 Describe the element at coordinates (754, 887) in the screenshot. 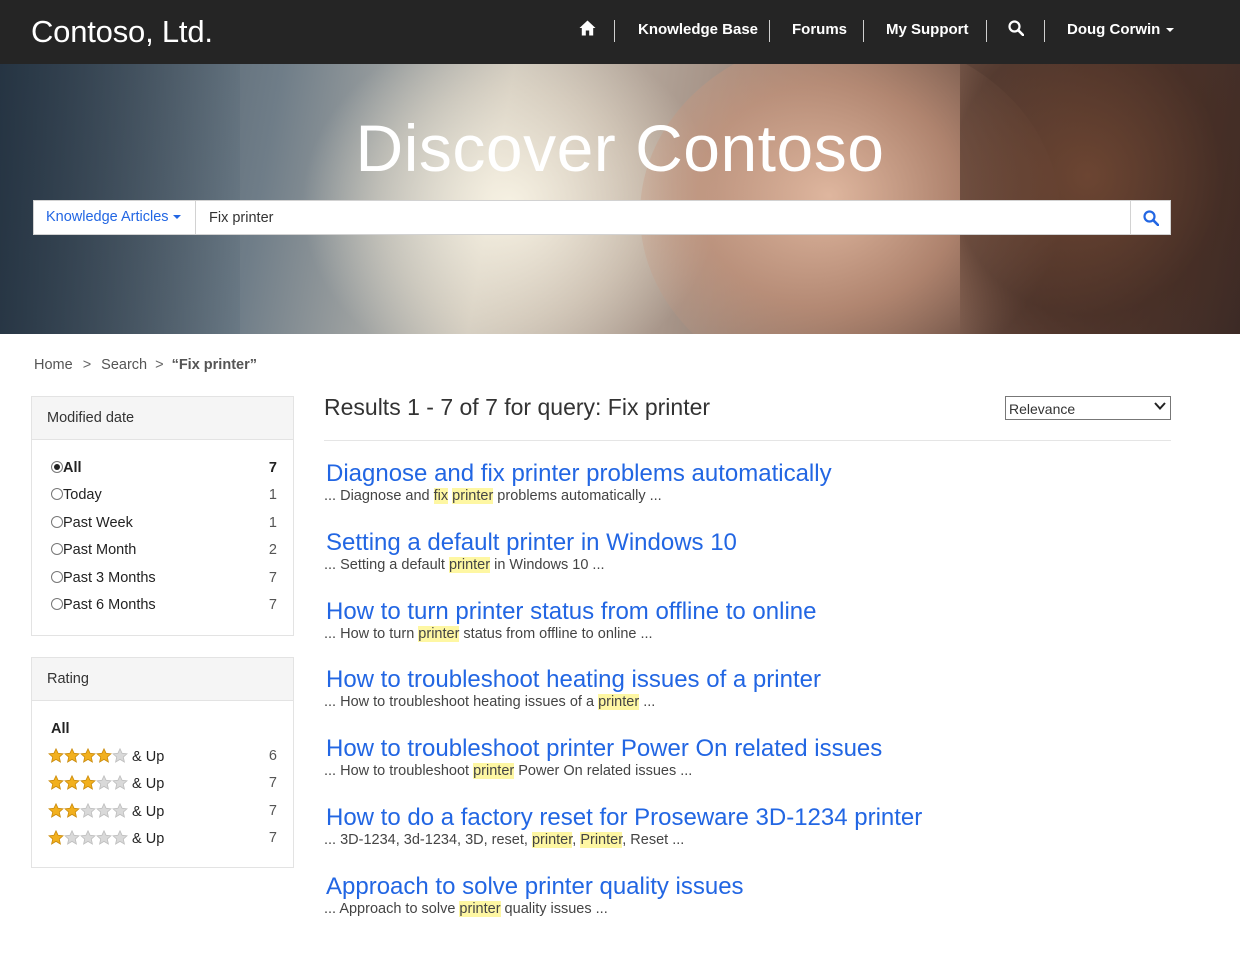

I see `result-title-link: Approach to solve printer quality issues` at that location.